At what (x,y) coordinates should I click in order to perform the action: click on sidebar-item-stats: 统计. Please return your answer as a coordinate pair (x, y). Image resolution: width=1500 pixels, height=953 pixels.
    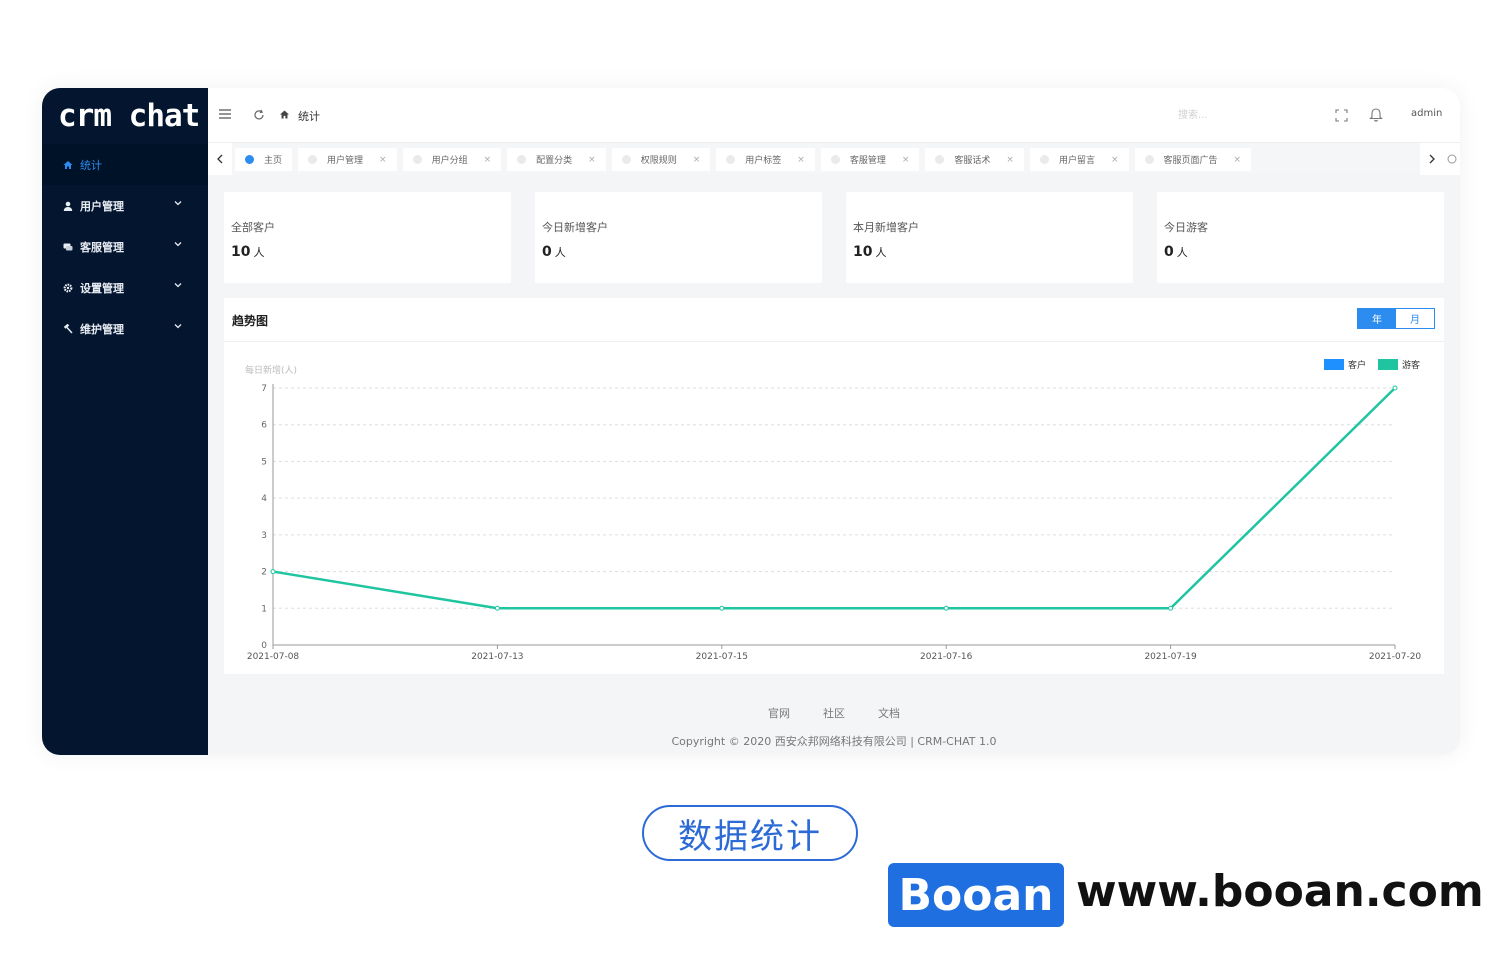
    Looking at the image, I should click on (125, 164).